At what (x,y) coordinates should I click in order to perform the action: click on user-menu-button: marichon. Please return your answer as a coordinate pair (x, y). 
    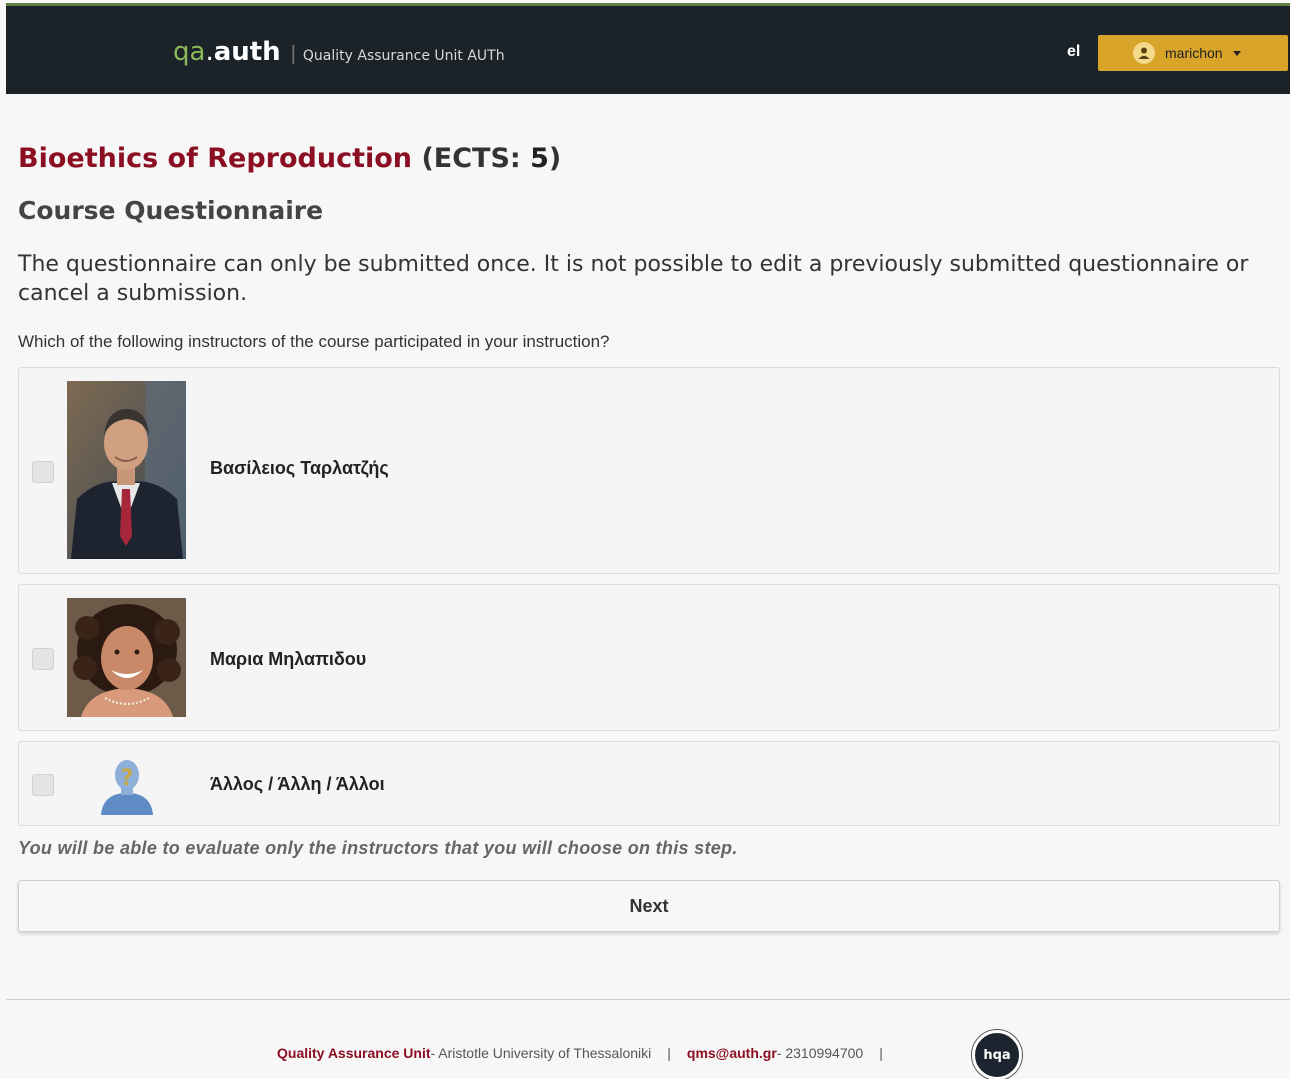
    Looking at the image, I should click on (1193, 53).